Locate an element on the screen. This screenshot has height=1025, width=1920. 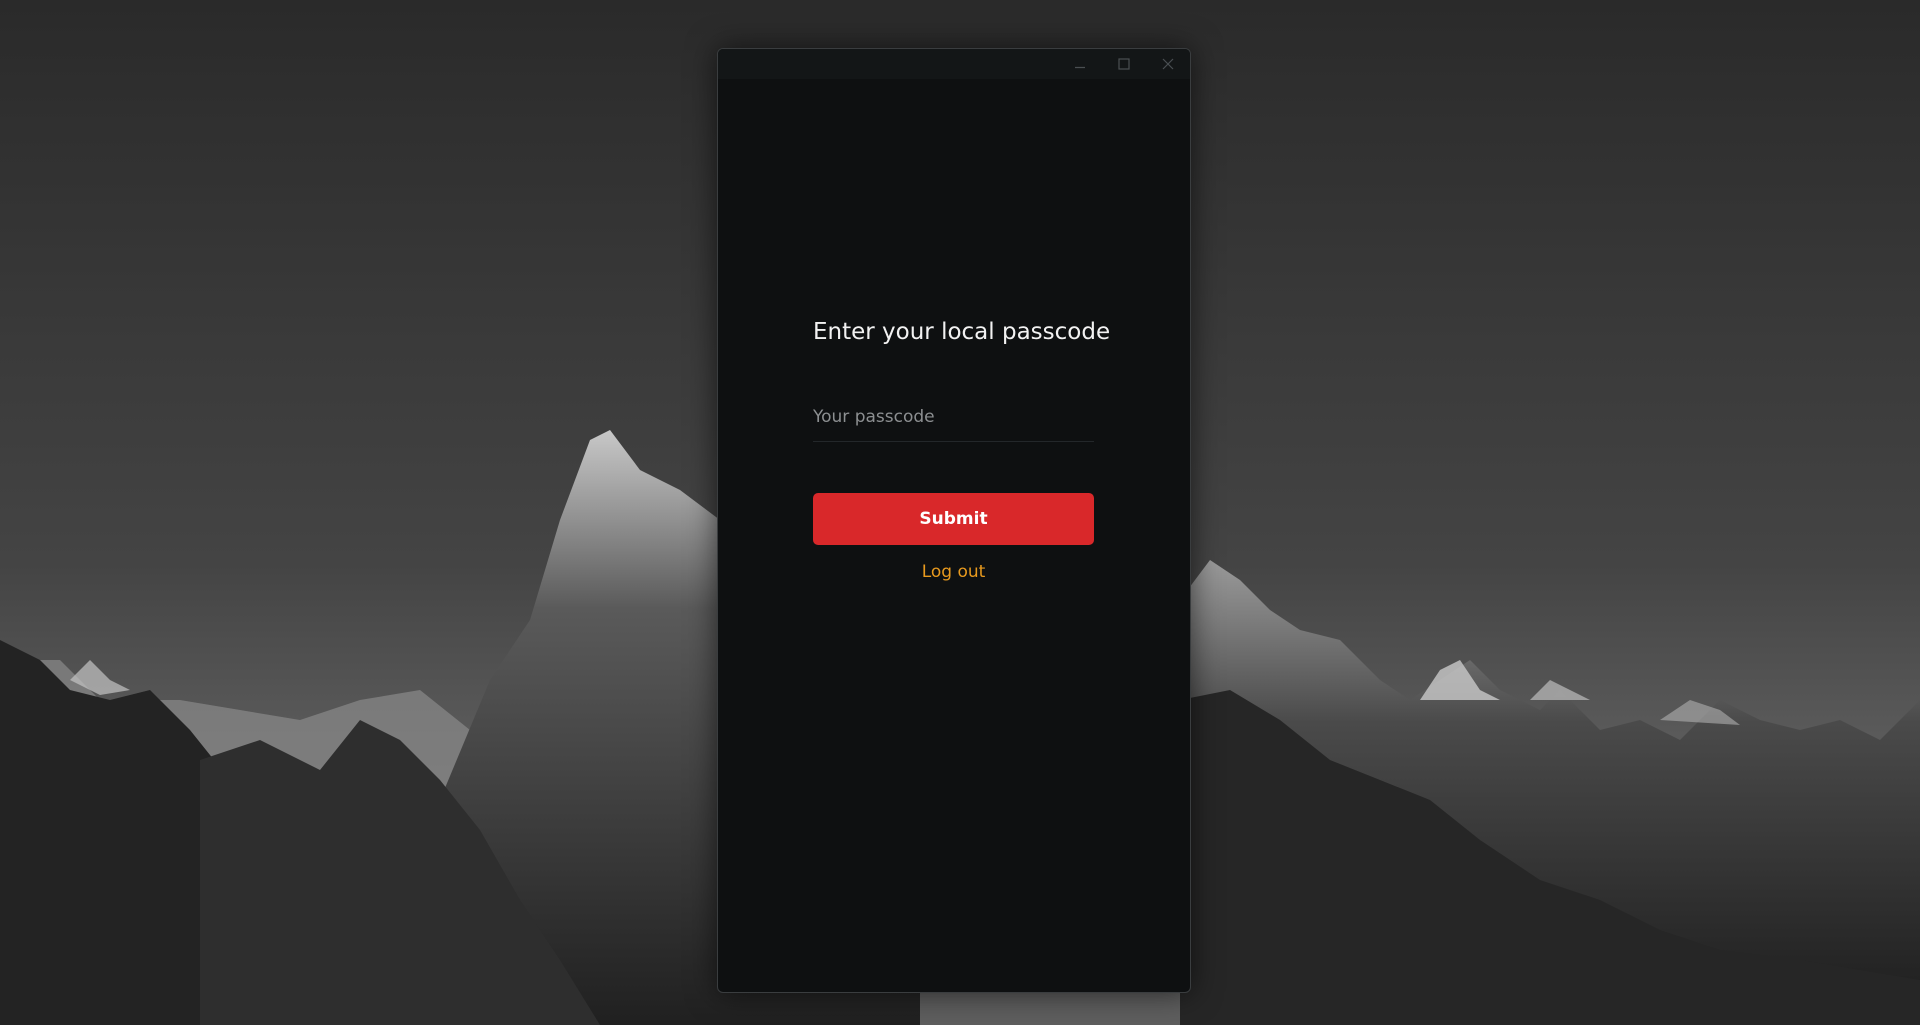
minimize-icon is located at coordinates (1080, 64).